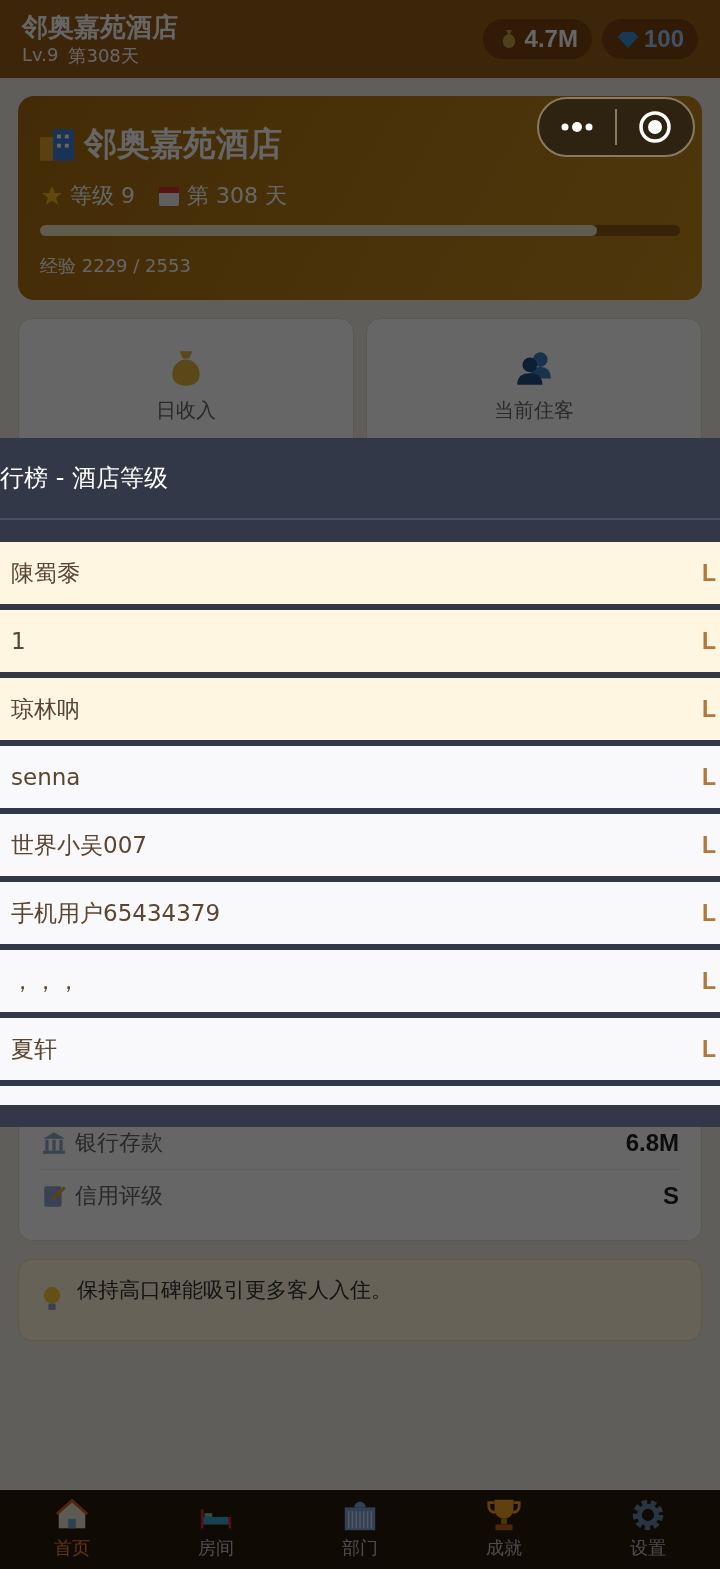 Image resolution: width=720 pixels, height=1569 pixels. I want to click on finance-value: S, so click(671, 1196).